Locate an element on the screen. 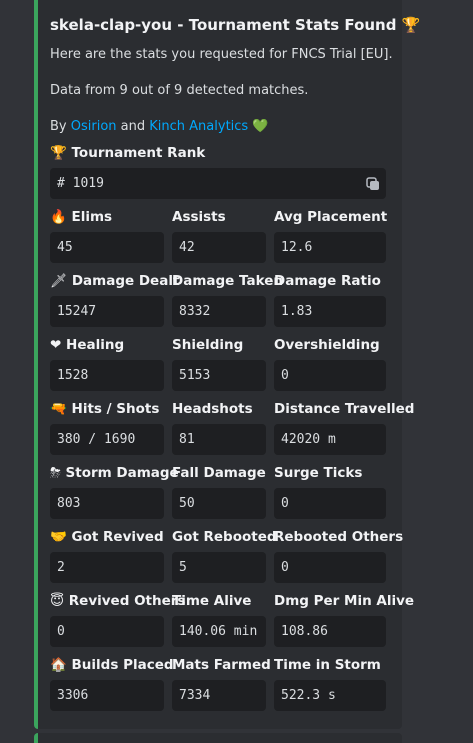  dmg-per-min-alive-value: 108.86 is located at coordinates (330, 631).